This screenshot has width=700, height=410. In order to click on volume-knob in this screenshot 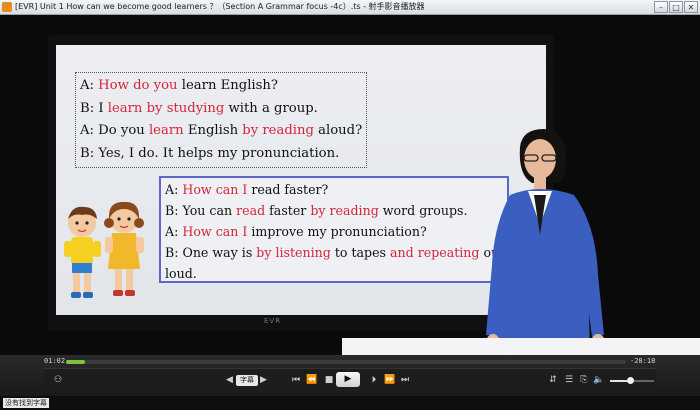, I will do `click(630, 380)`.